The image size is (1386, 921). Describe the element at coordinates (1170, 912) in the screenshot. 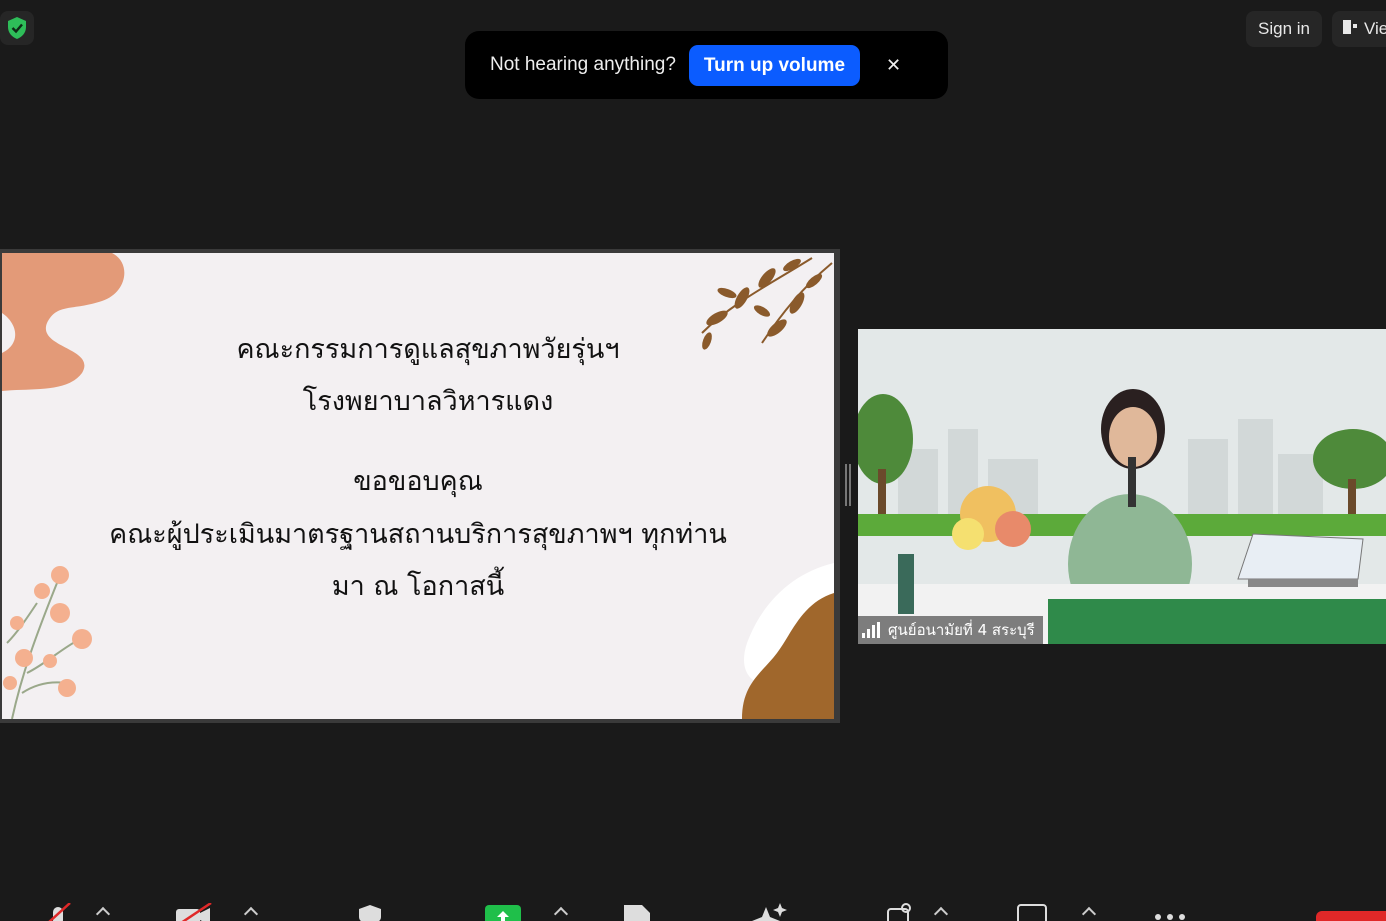

I see `more-options-icon` at that location.